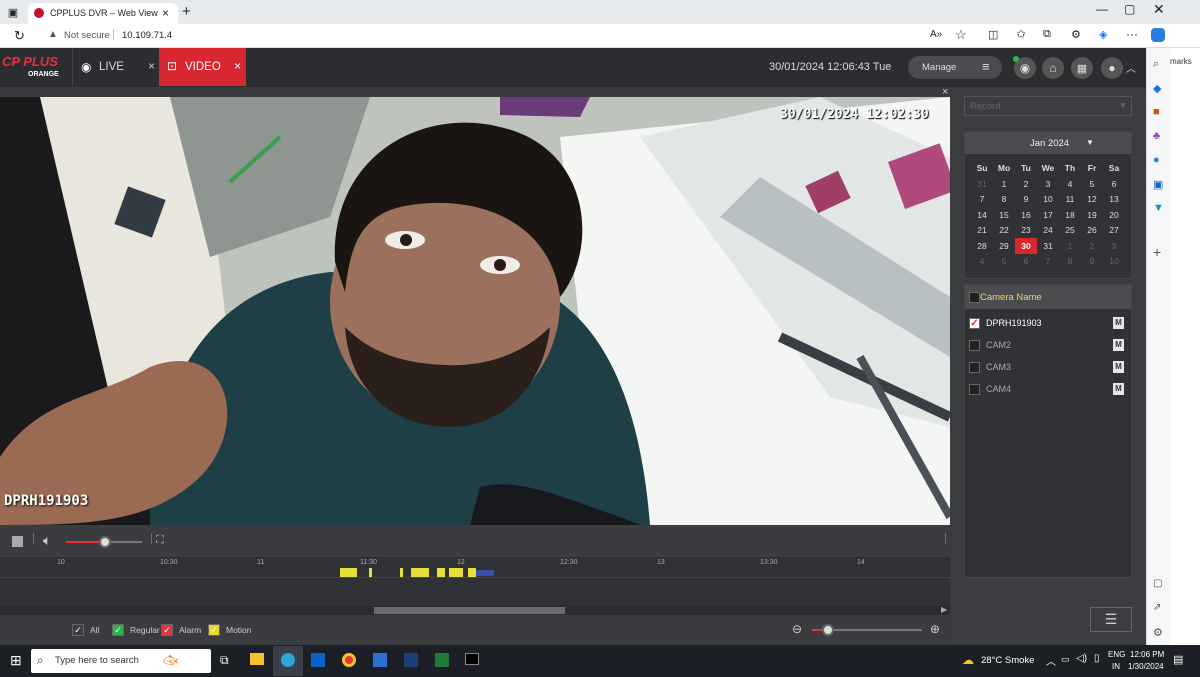  What do you see at coordinates (1157, 607) in the screenshot?
I see `sidebar-external-icon: ⇗` at bounding box center [1157, 607].